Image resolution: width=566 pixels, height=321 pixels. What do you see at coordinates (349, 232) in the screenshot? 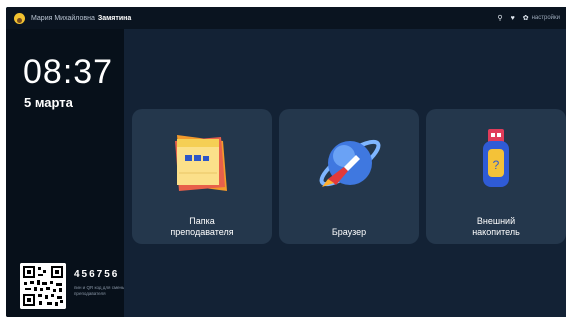
I see `tile-label: Браузер` at bounding box center [349, 232].